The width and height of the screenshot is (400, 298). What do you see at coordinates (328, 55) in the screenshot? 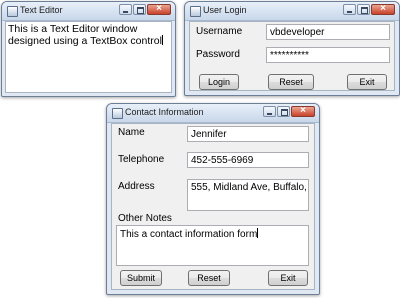
I see `password-field: **********` at bounding box center [328, 55].